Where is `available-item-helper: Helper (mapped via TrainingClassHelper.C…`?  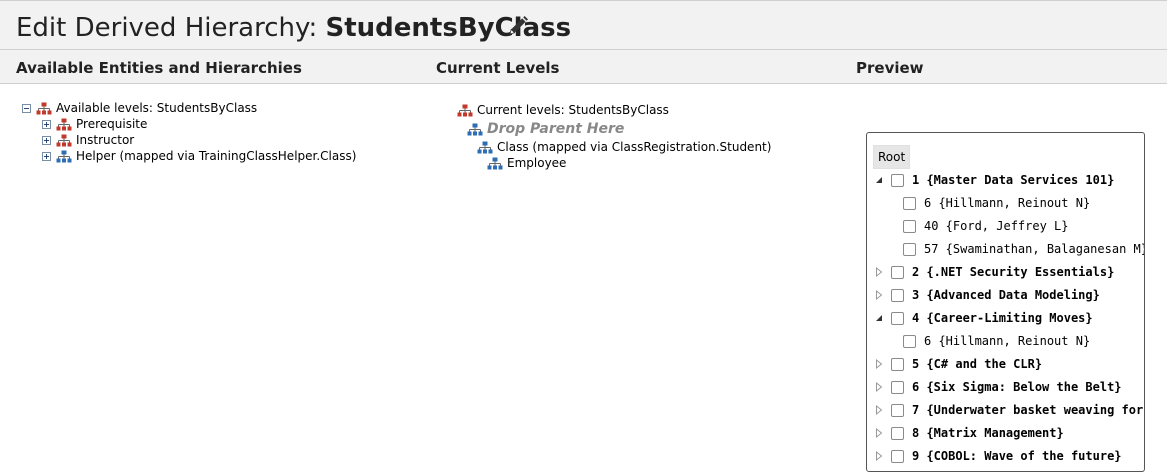 available-item-helper: Helper (mapped via TrainingClassHelper.C… is located at coordinates (199, 156).